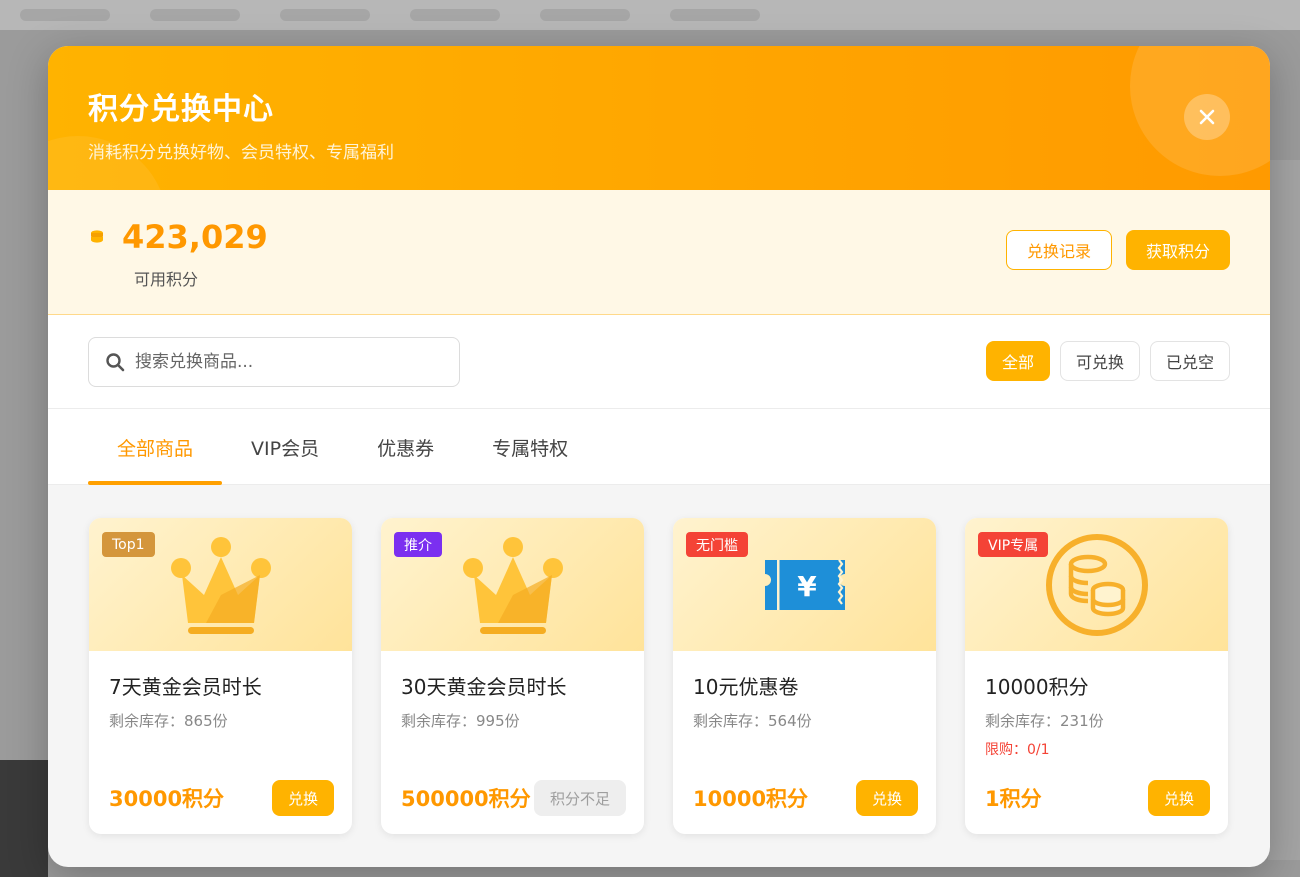 Image resolution: width=1300 pixels, height=877 pixels. What do you see at coordinates (751, 799) in the screenshot?
I see `product-price: 10000积分` at bounding box center [751, 799].